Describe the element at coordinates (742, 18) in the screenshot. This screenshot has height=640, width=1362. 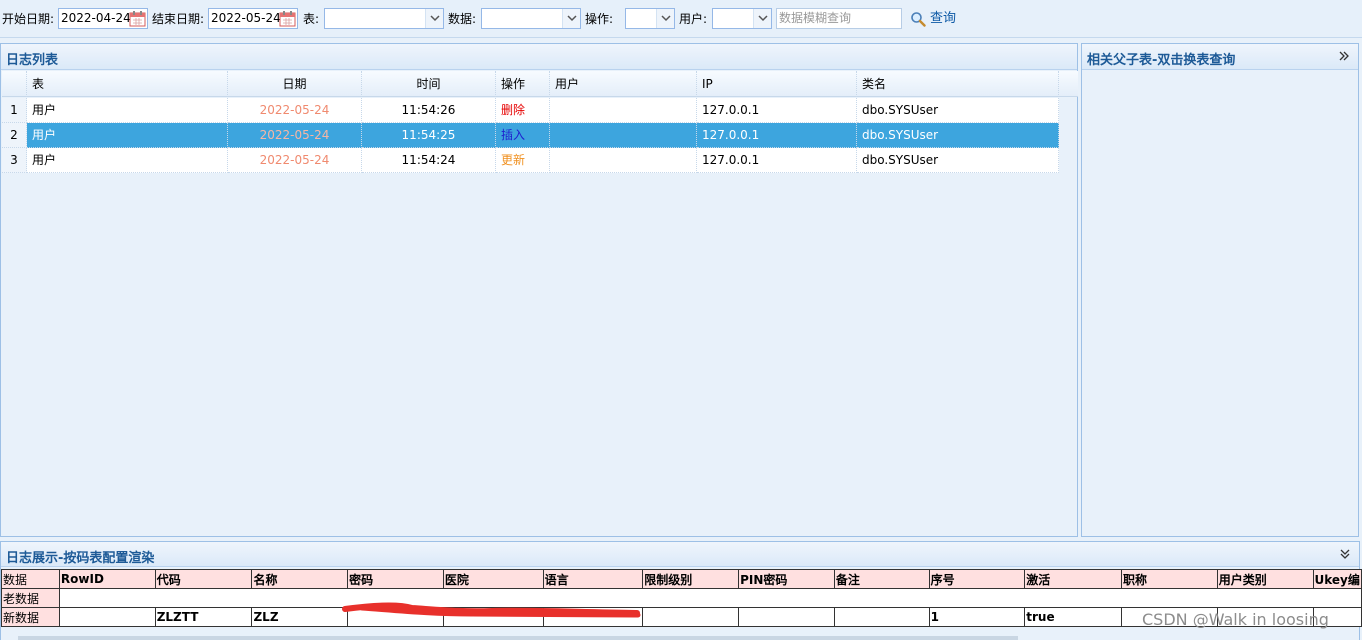
I see `user-select` at that location.